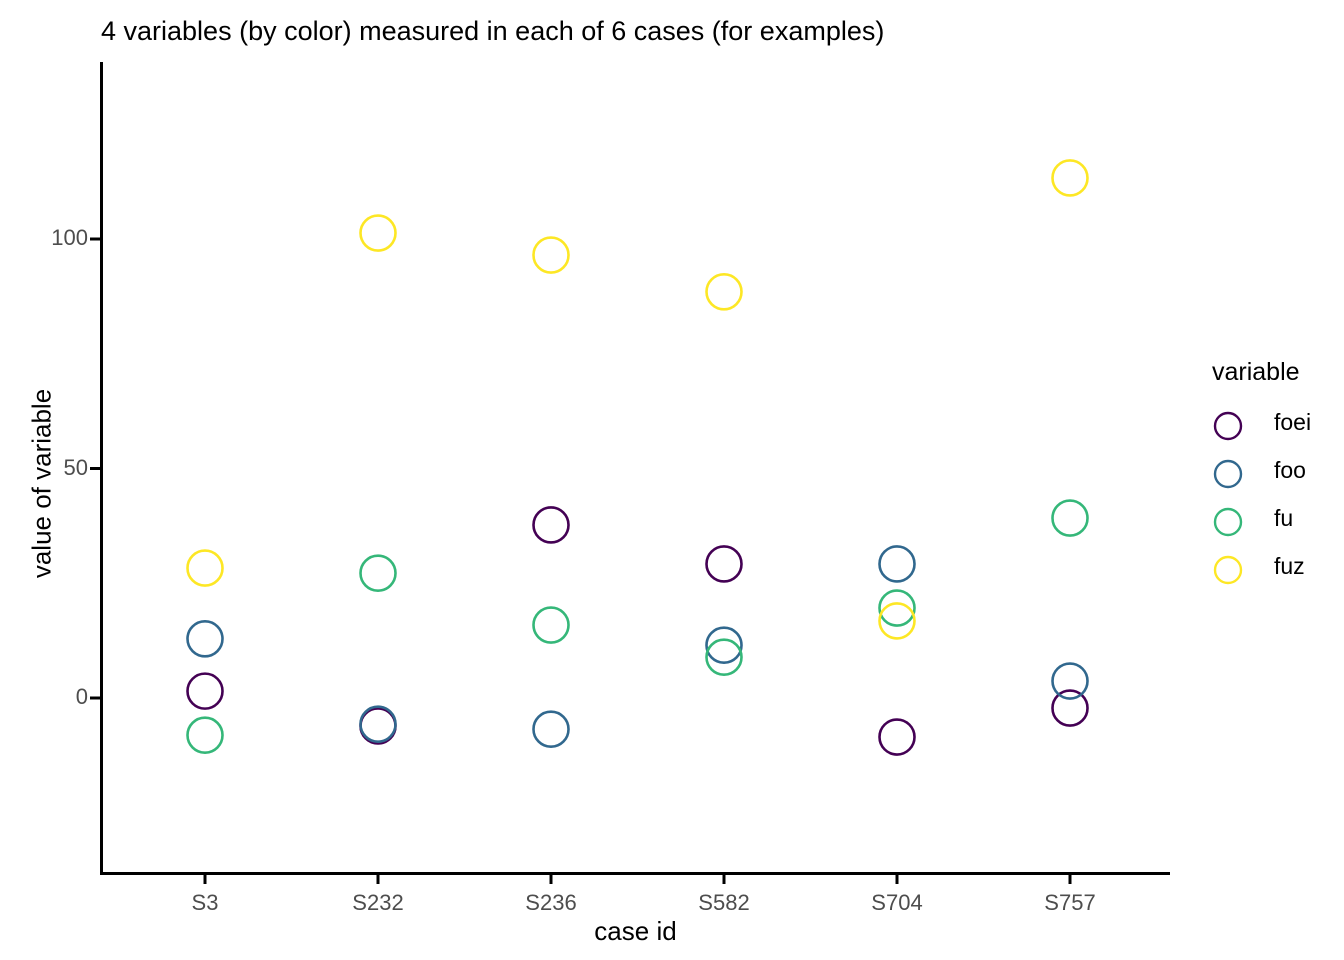 This screenshot has width=1344, height=960. I want to click on y-axis-title: value of variable, so click(41, 483).